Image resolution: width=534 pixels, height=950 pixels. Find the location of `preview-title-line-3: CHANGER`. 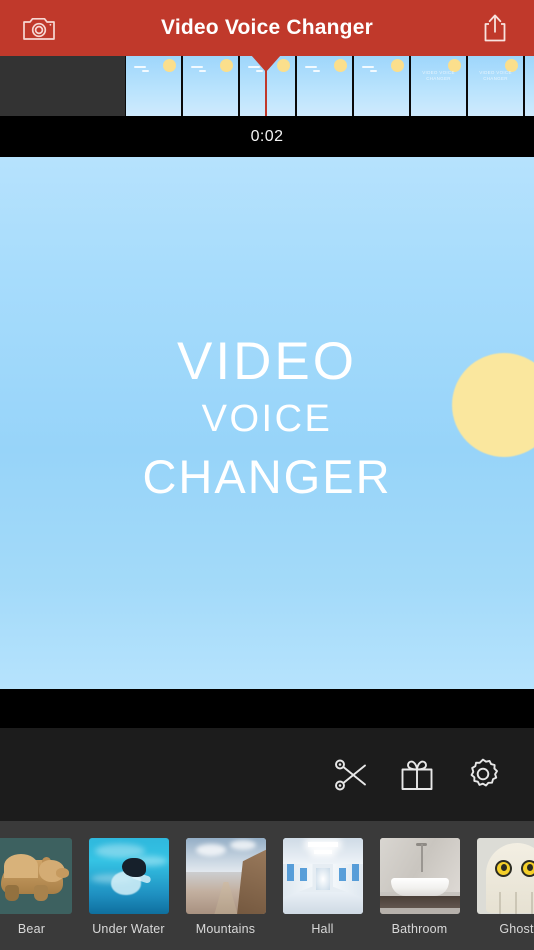

preview-title-line-3: CHANGER is located at coordinates (267, 476).